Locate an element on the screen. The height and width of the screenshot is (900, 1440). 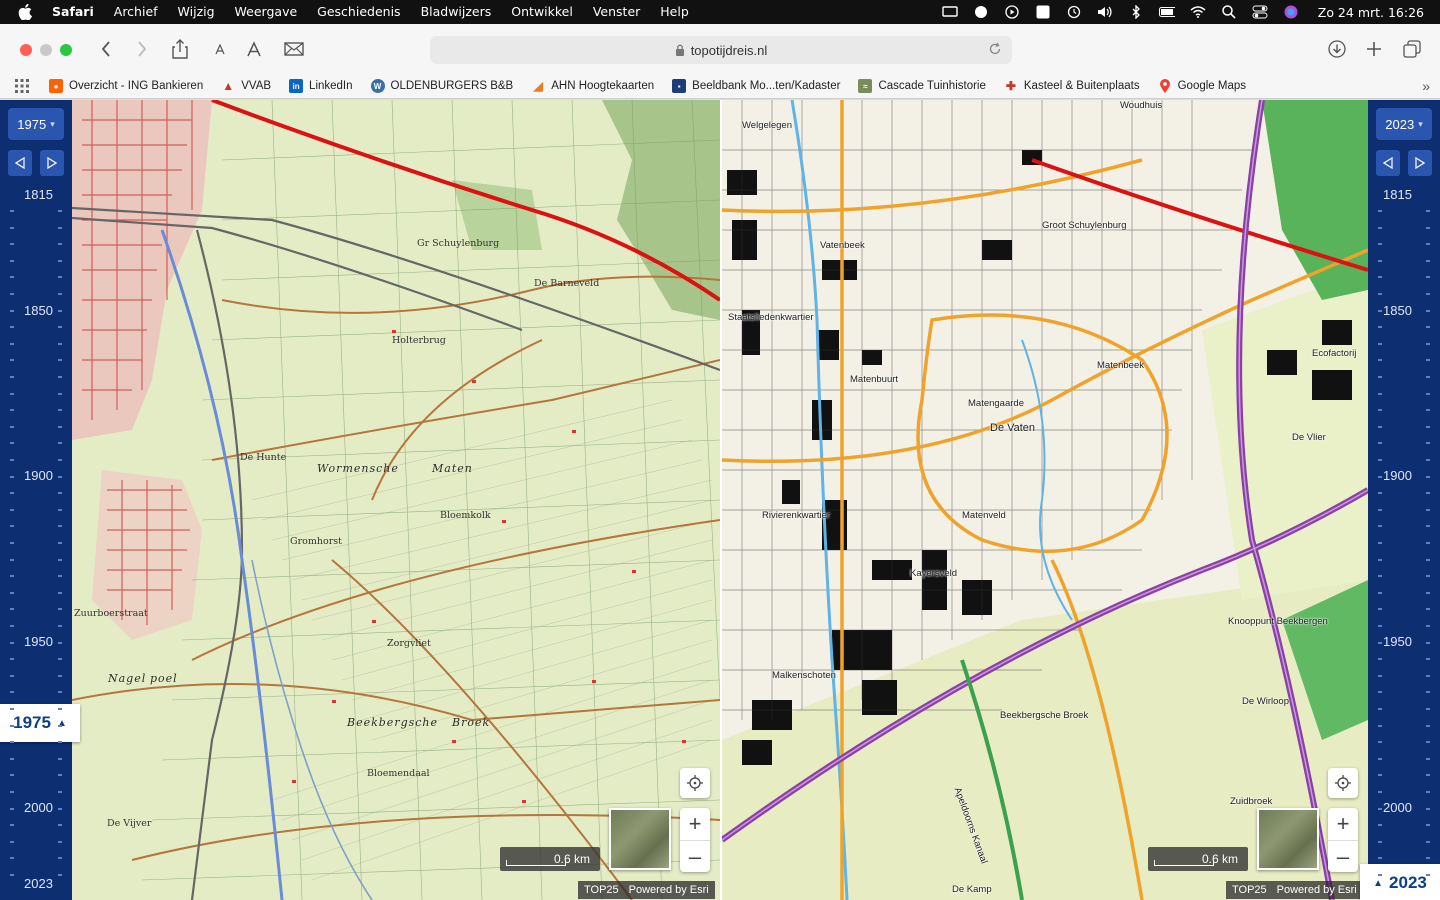
time-machine-icon is located at coordinates (1074, 12).